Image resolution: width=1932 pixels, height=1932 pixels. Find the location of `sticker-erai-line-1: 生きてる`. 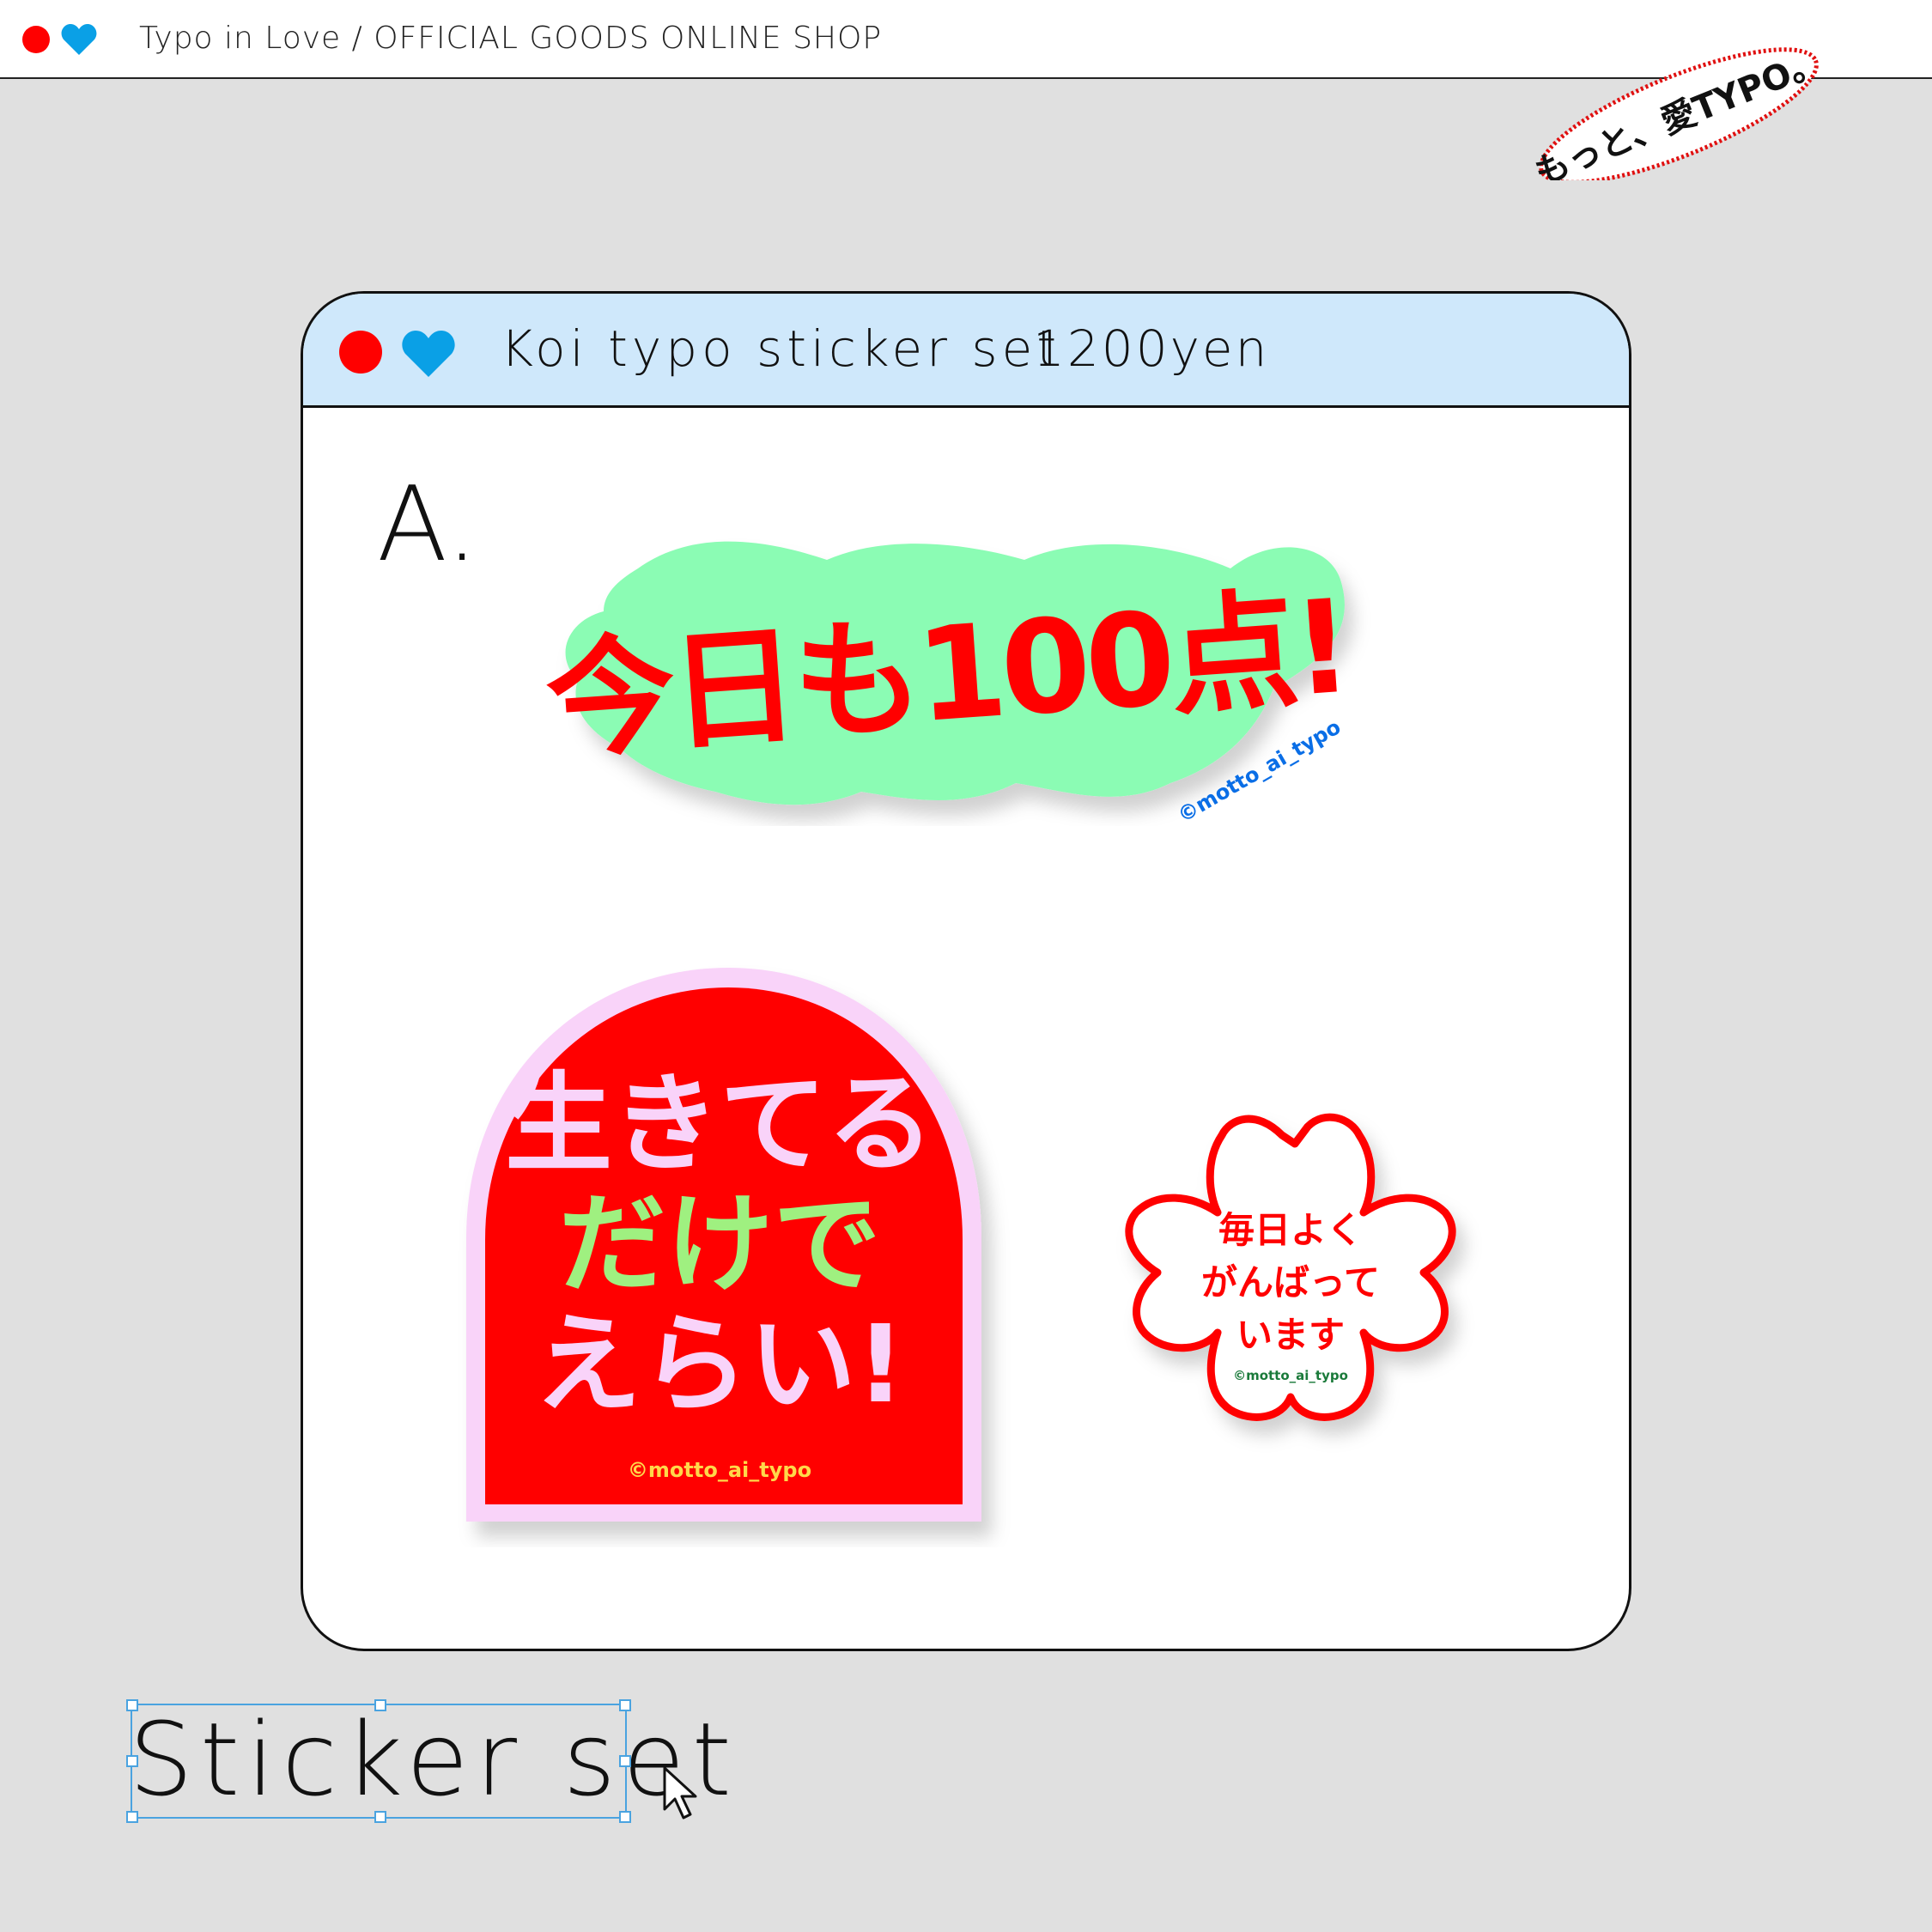

sticker-erai-line-1: 生きてる is located at coordinates (719, 1124).